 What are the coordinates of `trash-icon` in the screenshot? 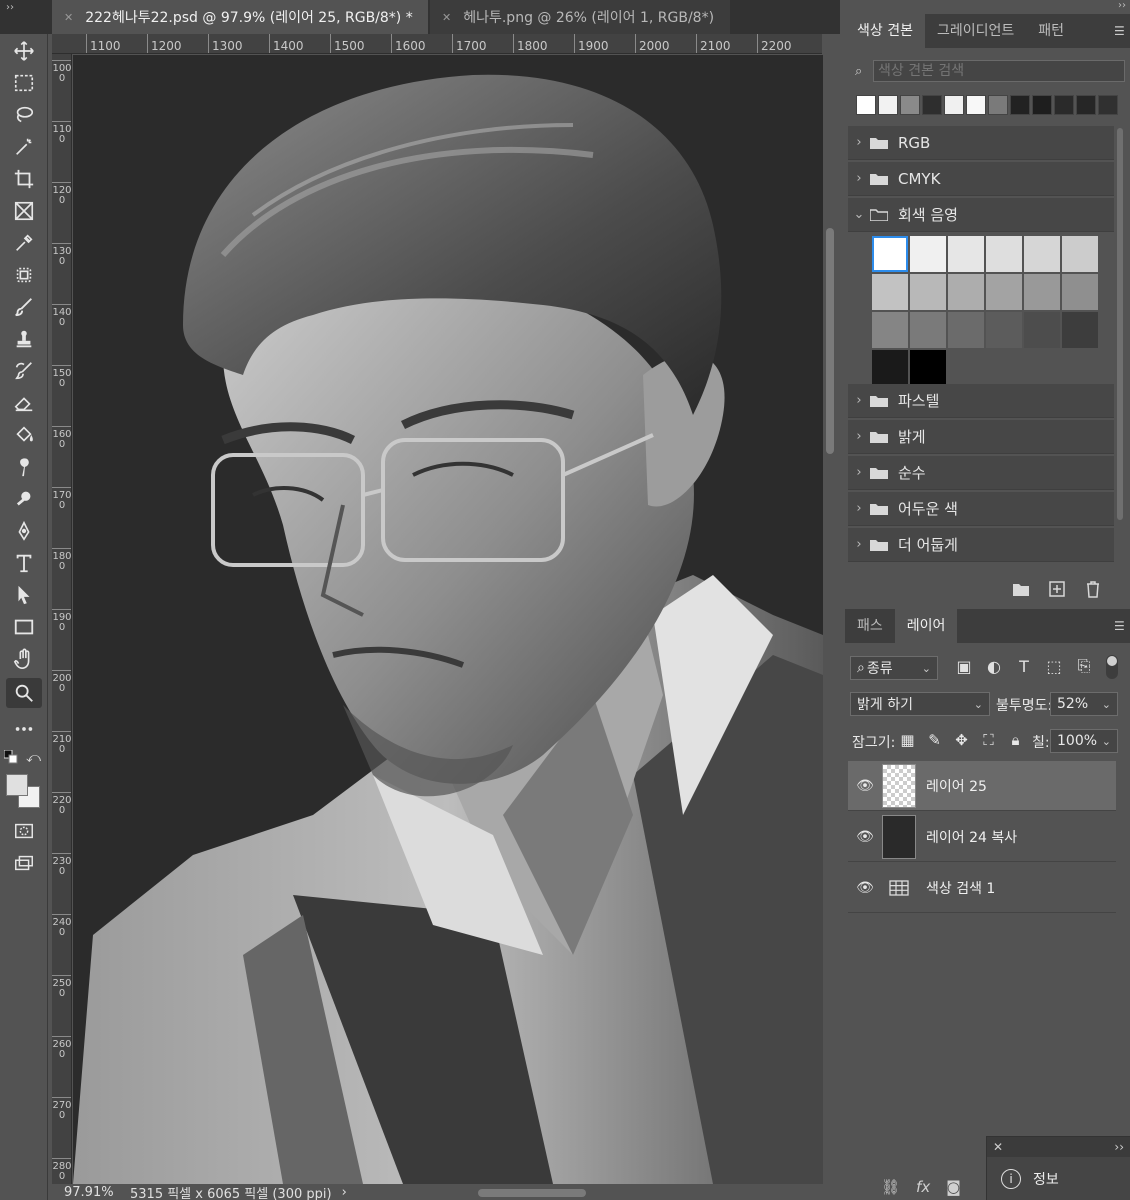 It's located at (1093, 589).